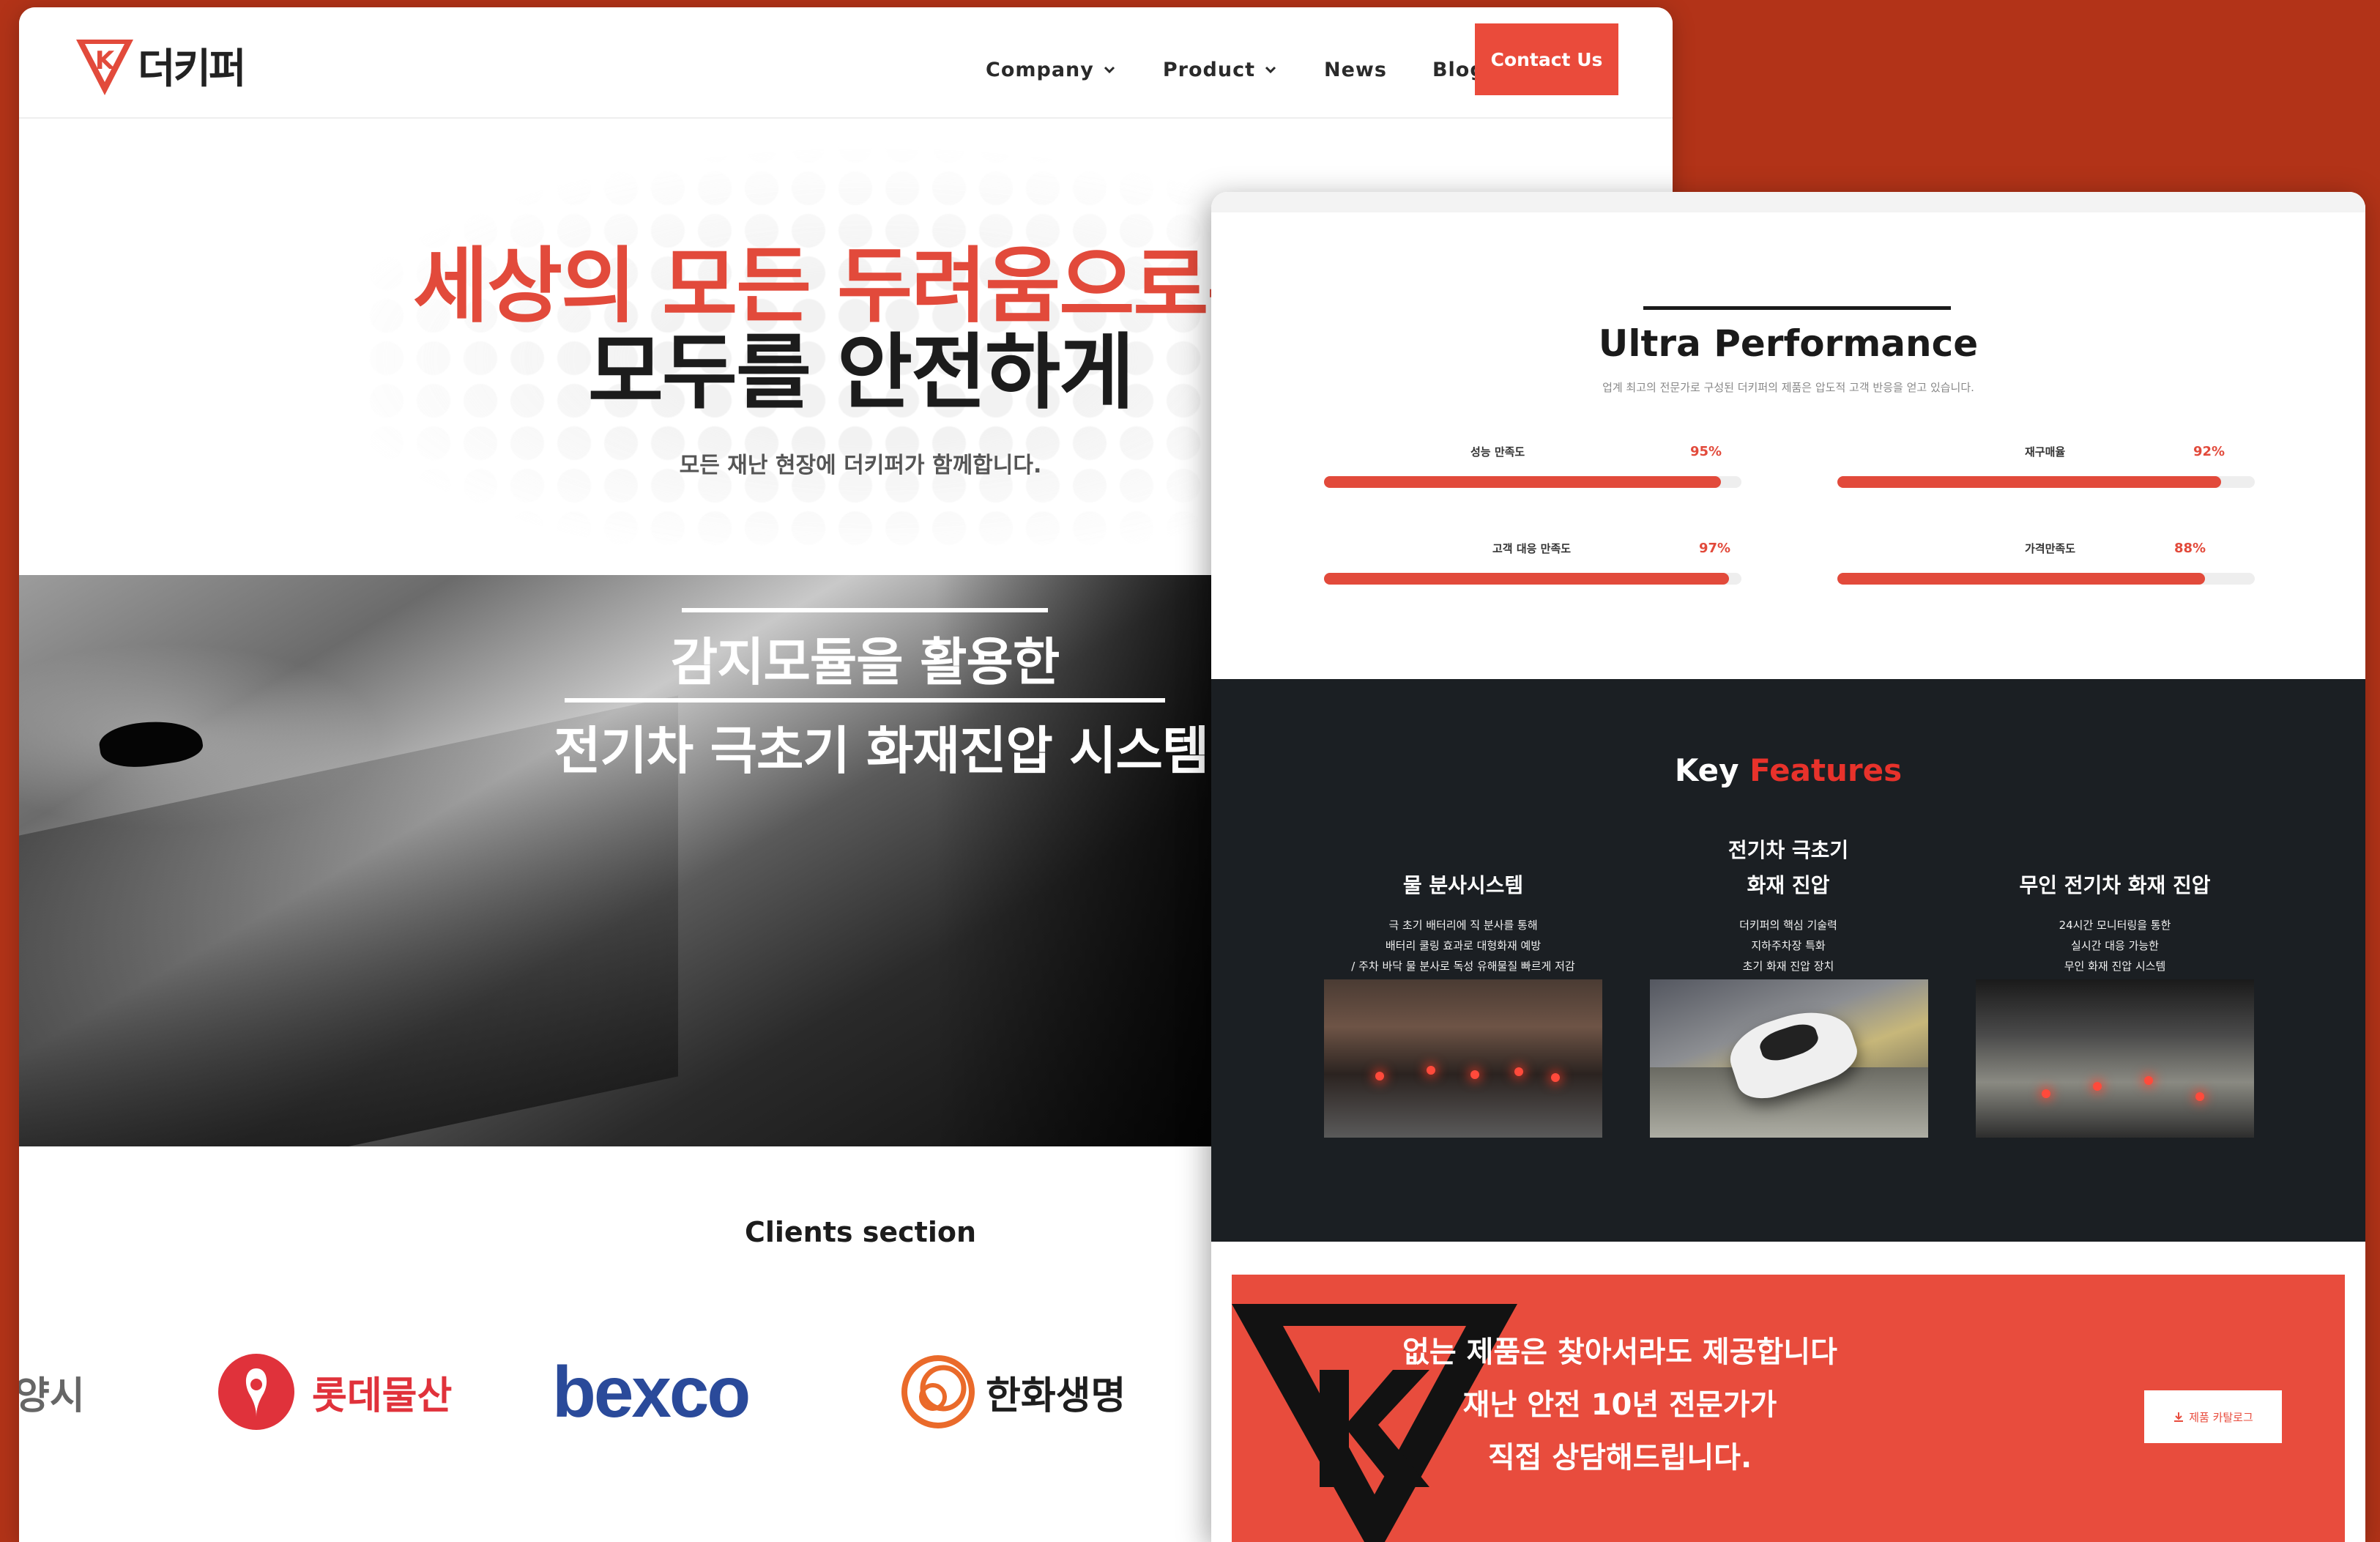 This screenshot has width=2380, height=1542. Describe the element at coordinates (1715, 548) in the screenshot. I see `progress-percent: 97%` at that location.